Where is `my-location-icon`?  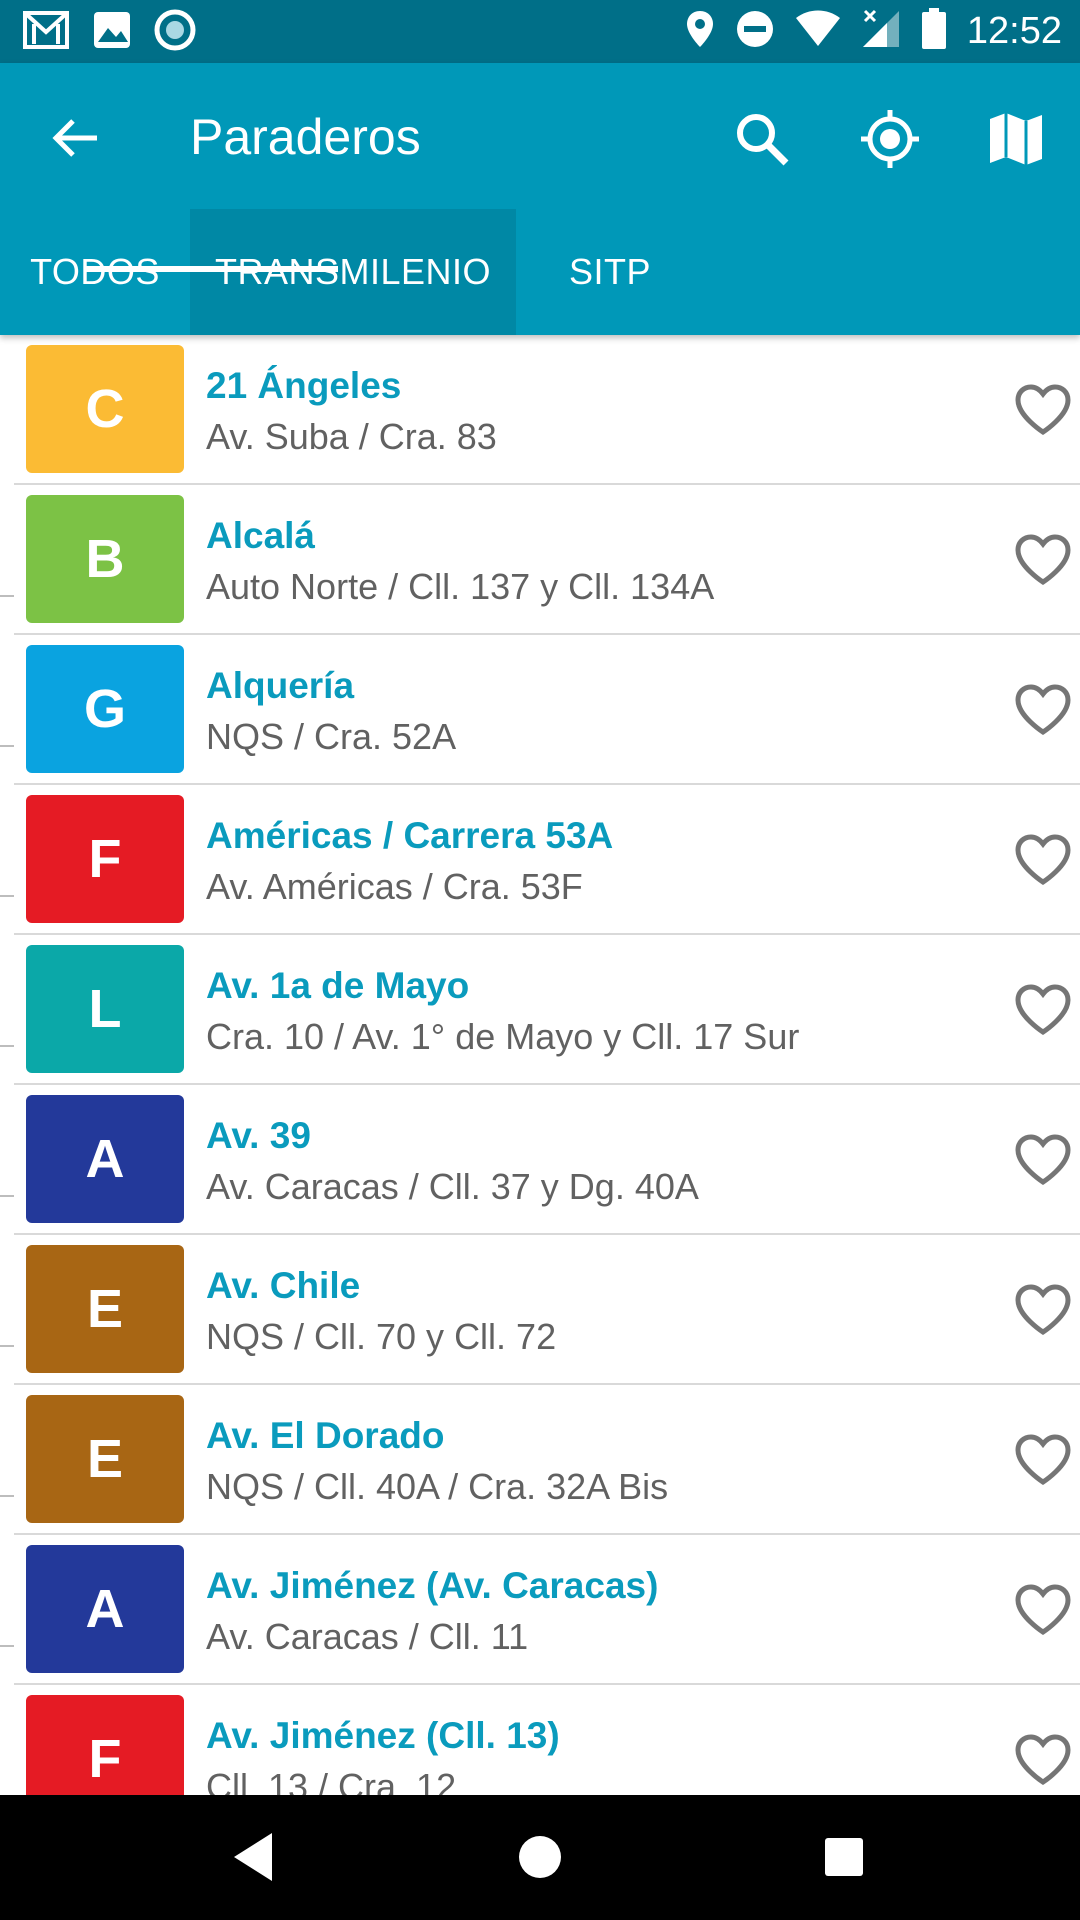 my-location-icon is located at coordinates (890, 139).